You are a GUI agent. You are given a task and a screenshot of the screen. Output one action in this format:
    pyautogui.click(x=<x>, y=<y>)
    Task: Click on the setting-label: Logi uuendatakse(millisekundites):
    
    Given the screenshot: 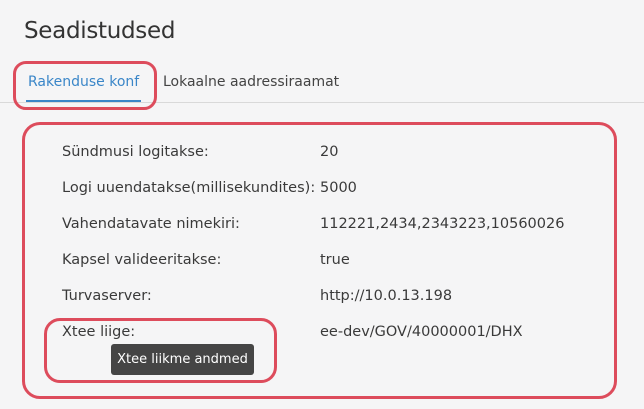 What is the action you would take?
    pyautogui.click(x=189, y=188)
    